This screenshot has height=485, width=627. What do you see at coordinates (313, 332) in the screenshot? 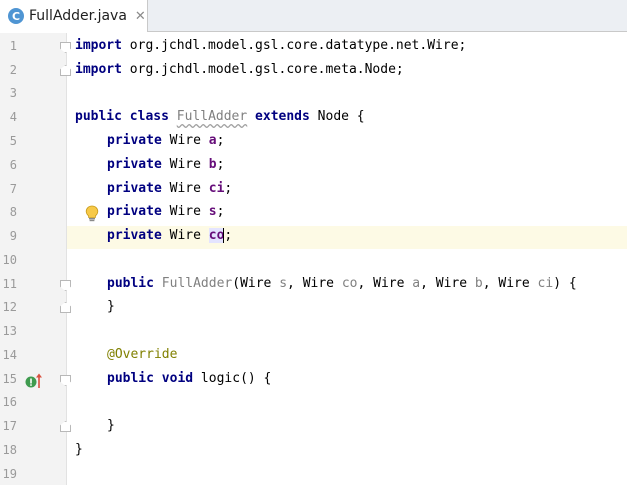
I see `code-line: 13` at bounding box center [313, 332].